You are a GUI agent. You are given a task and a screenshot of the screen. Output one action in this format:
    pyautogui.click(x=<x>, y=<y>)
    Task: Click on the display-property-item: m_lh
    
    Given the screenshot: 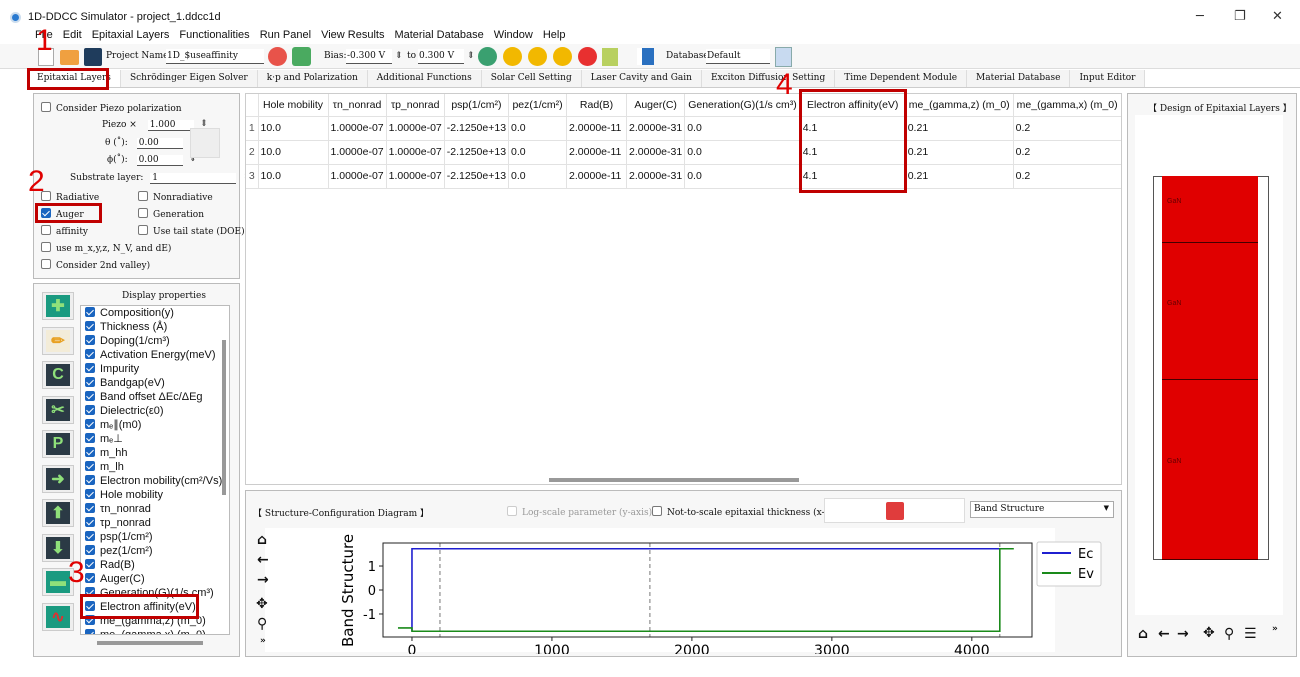 What is the action you would take?
    pyautogui.click(x=155, y=467)
    